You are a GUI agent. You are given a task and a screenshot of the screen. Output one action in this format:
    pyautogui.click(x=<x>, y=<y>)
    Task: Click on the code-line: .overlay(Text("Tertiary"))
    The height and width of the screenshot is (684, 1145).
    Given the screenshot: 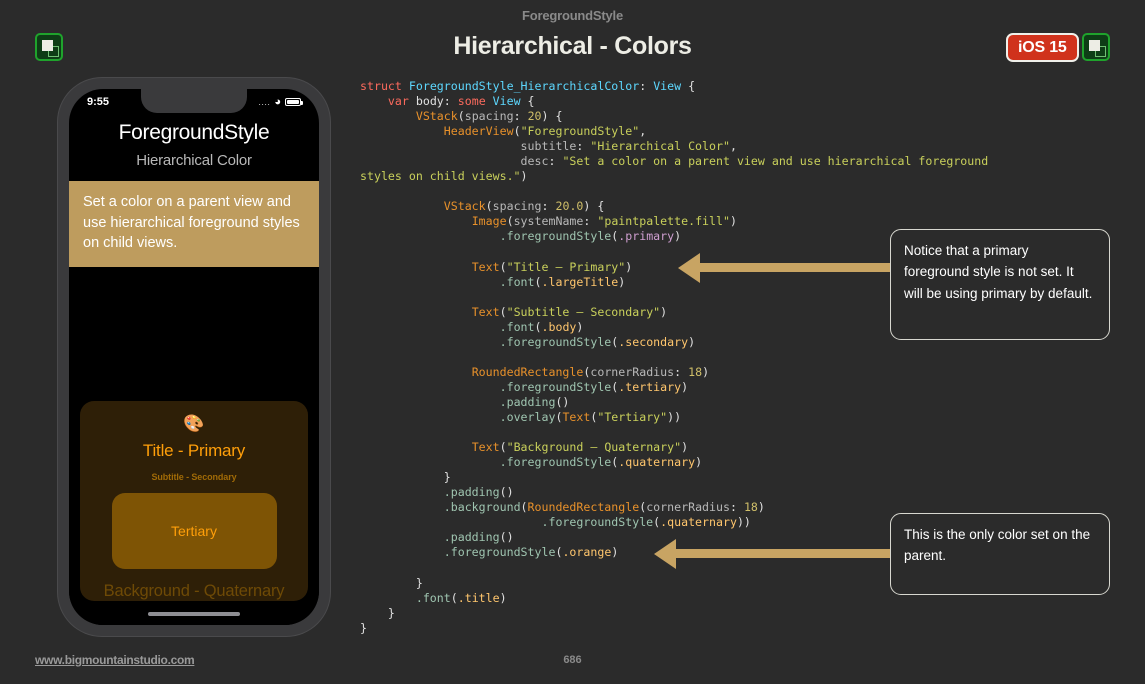 What is the action you would take?
    pyautogui.click(x=720, y=417)
    